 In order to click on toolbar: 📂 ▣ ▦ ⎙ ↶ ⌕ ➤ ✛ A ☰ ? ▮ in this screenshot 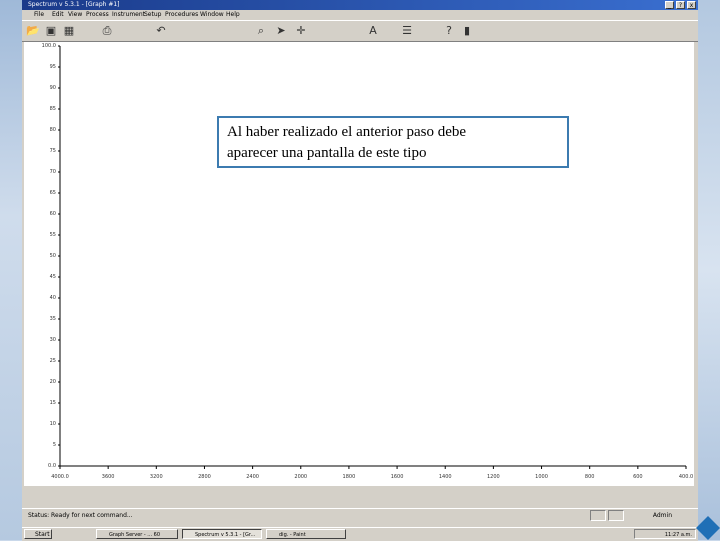, I will do `click(360, 31)`.